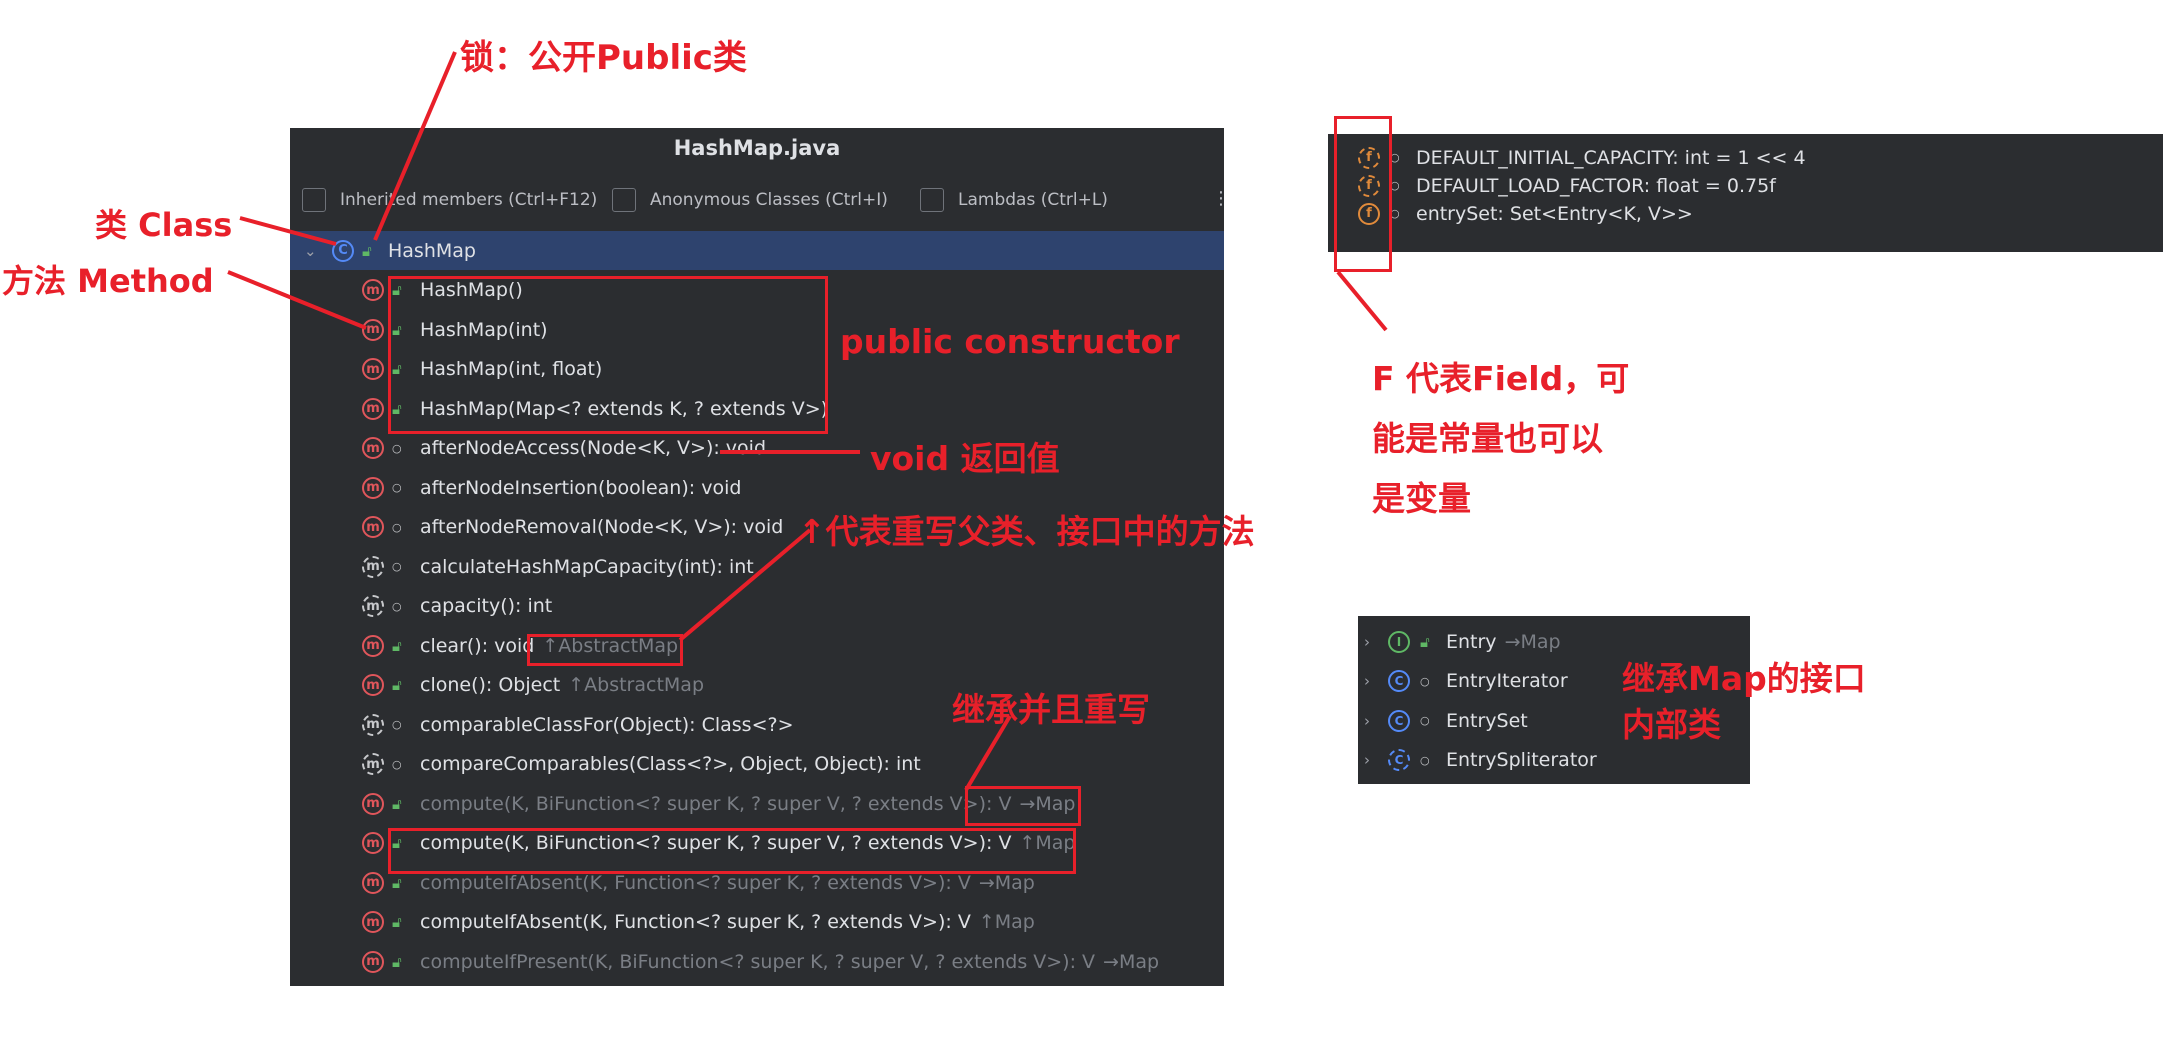  What do you see at coordinates (1532, 641) in the screenshot?
I see `inner-class-super-hint: →Map` at bounding box center [1532, 641].